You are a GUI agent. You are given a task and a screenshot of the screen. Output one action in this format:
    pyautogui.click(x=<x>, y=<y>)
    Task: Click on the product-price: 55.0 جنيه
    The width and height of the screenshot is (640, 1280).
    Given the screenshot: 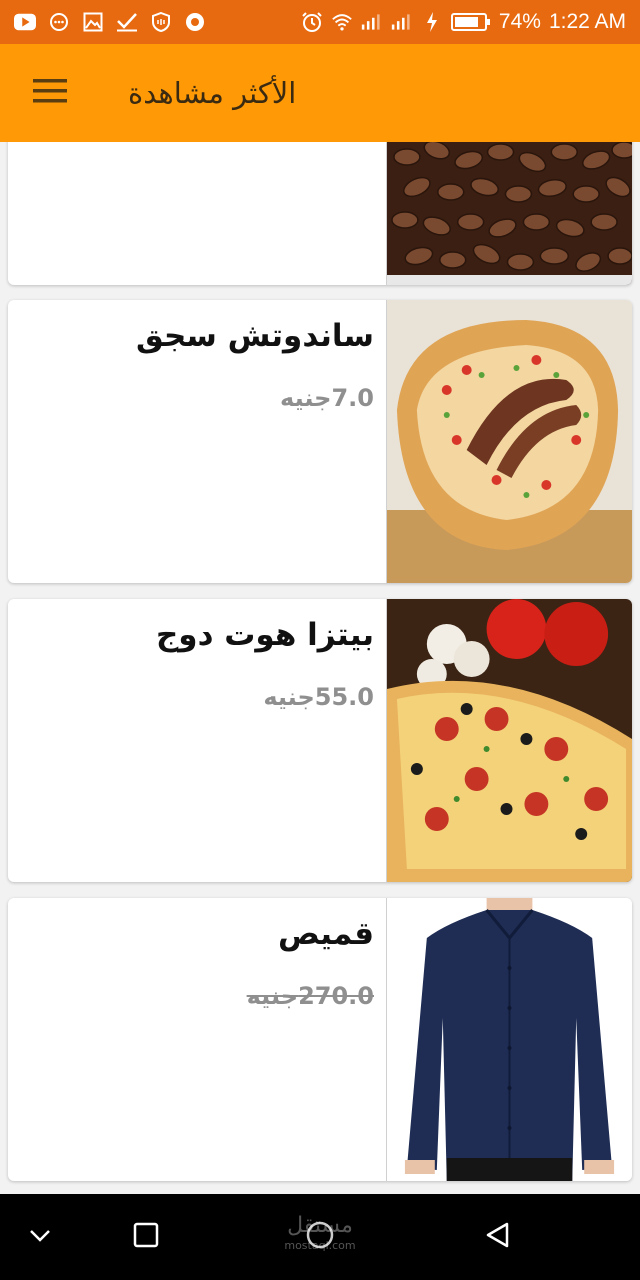 What is the action you would take?
    pyautogui.click(x=318, y=697)
    